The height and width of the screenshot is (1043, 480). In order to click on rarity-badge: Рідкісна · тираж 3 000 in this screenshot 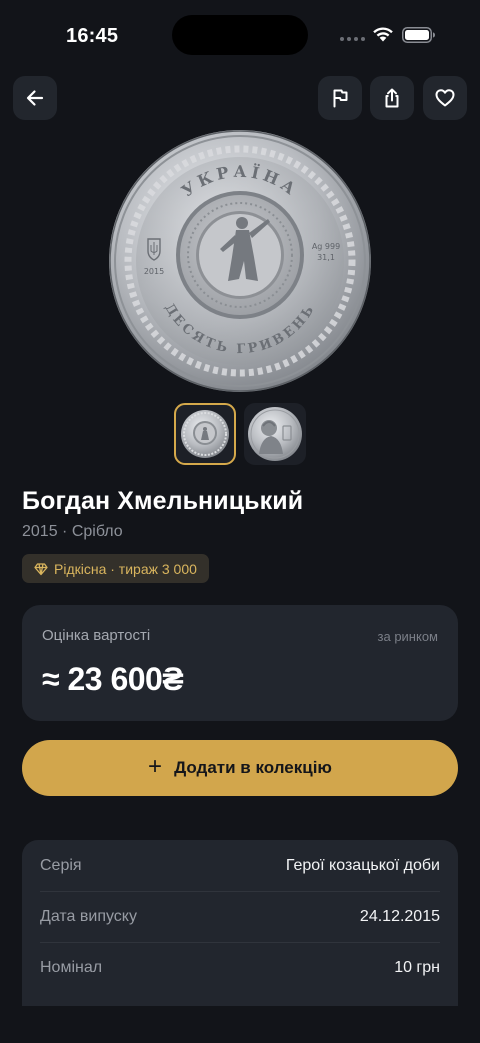, I will do `click(115, 568)`.